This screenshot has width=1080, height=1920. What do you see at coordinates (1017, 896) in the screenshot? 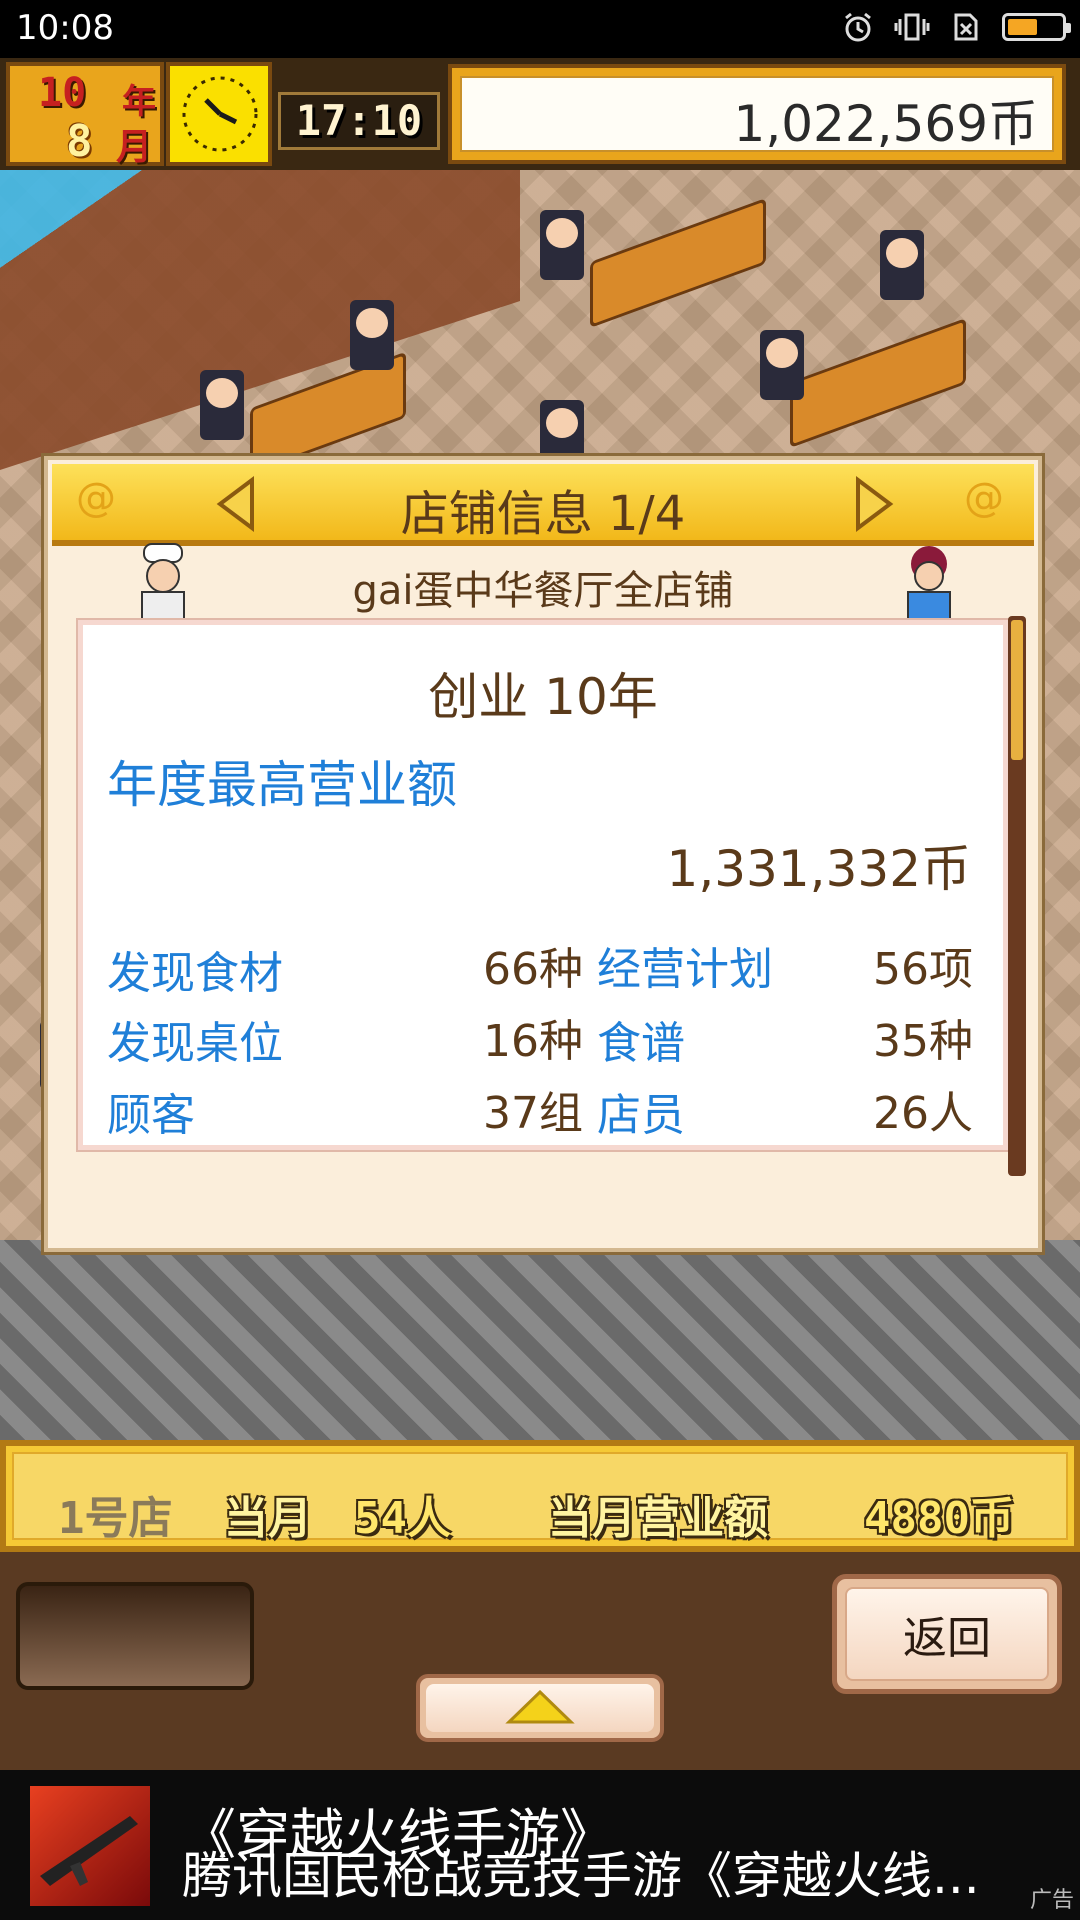
I see `dialog-scrollbar` at bounding box center [1017, 896].